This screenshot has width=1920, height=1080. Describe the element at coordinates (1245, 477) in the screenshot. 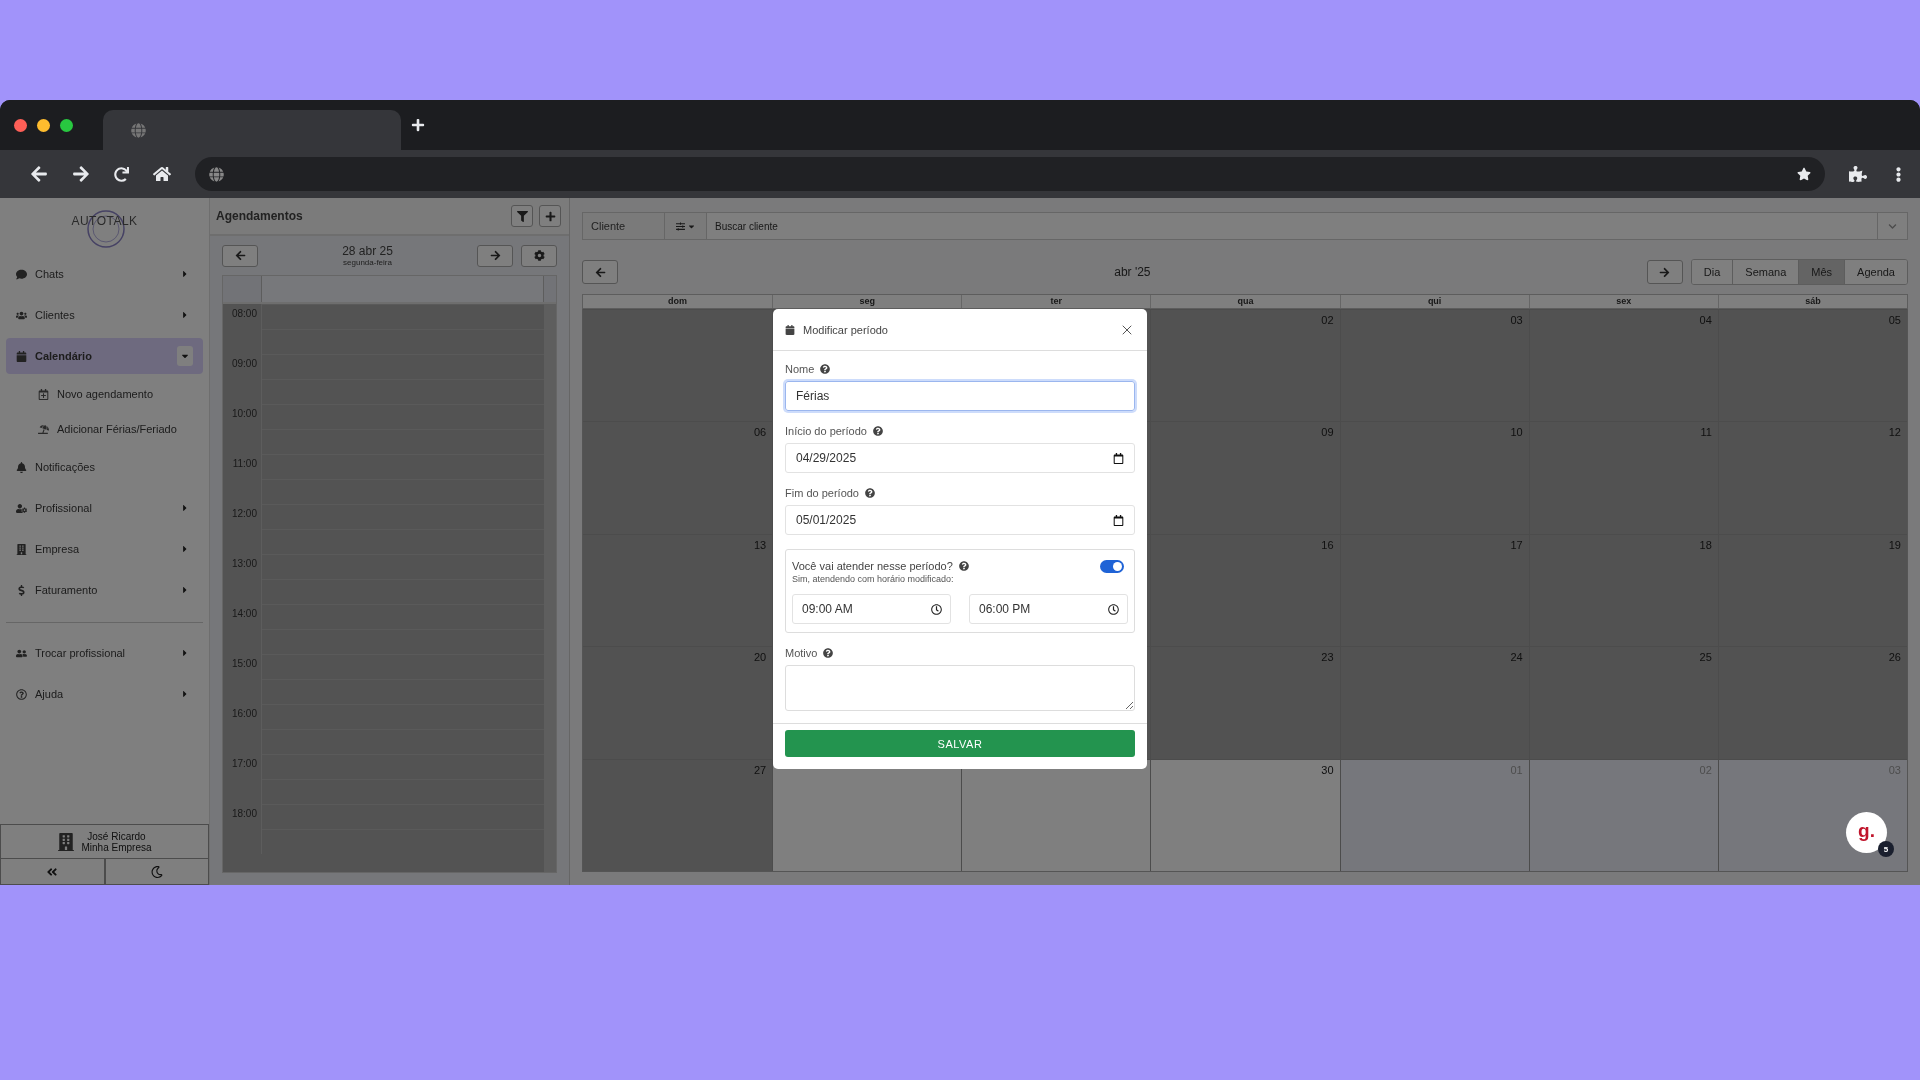

I see `day-cell: 09` at that location.